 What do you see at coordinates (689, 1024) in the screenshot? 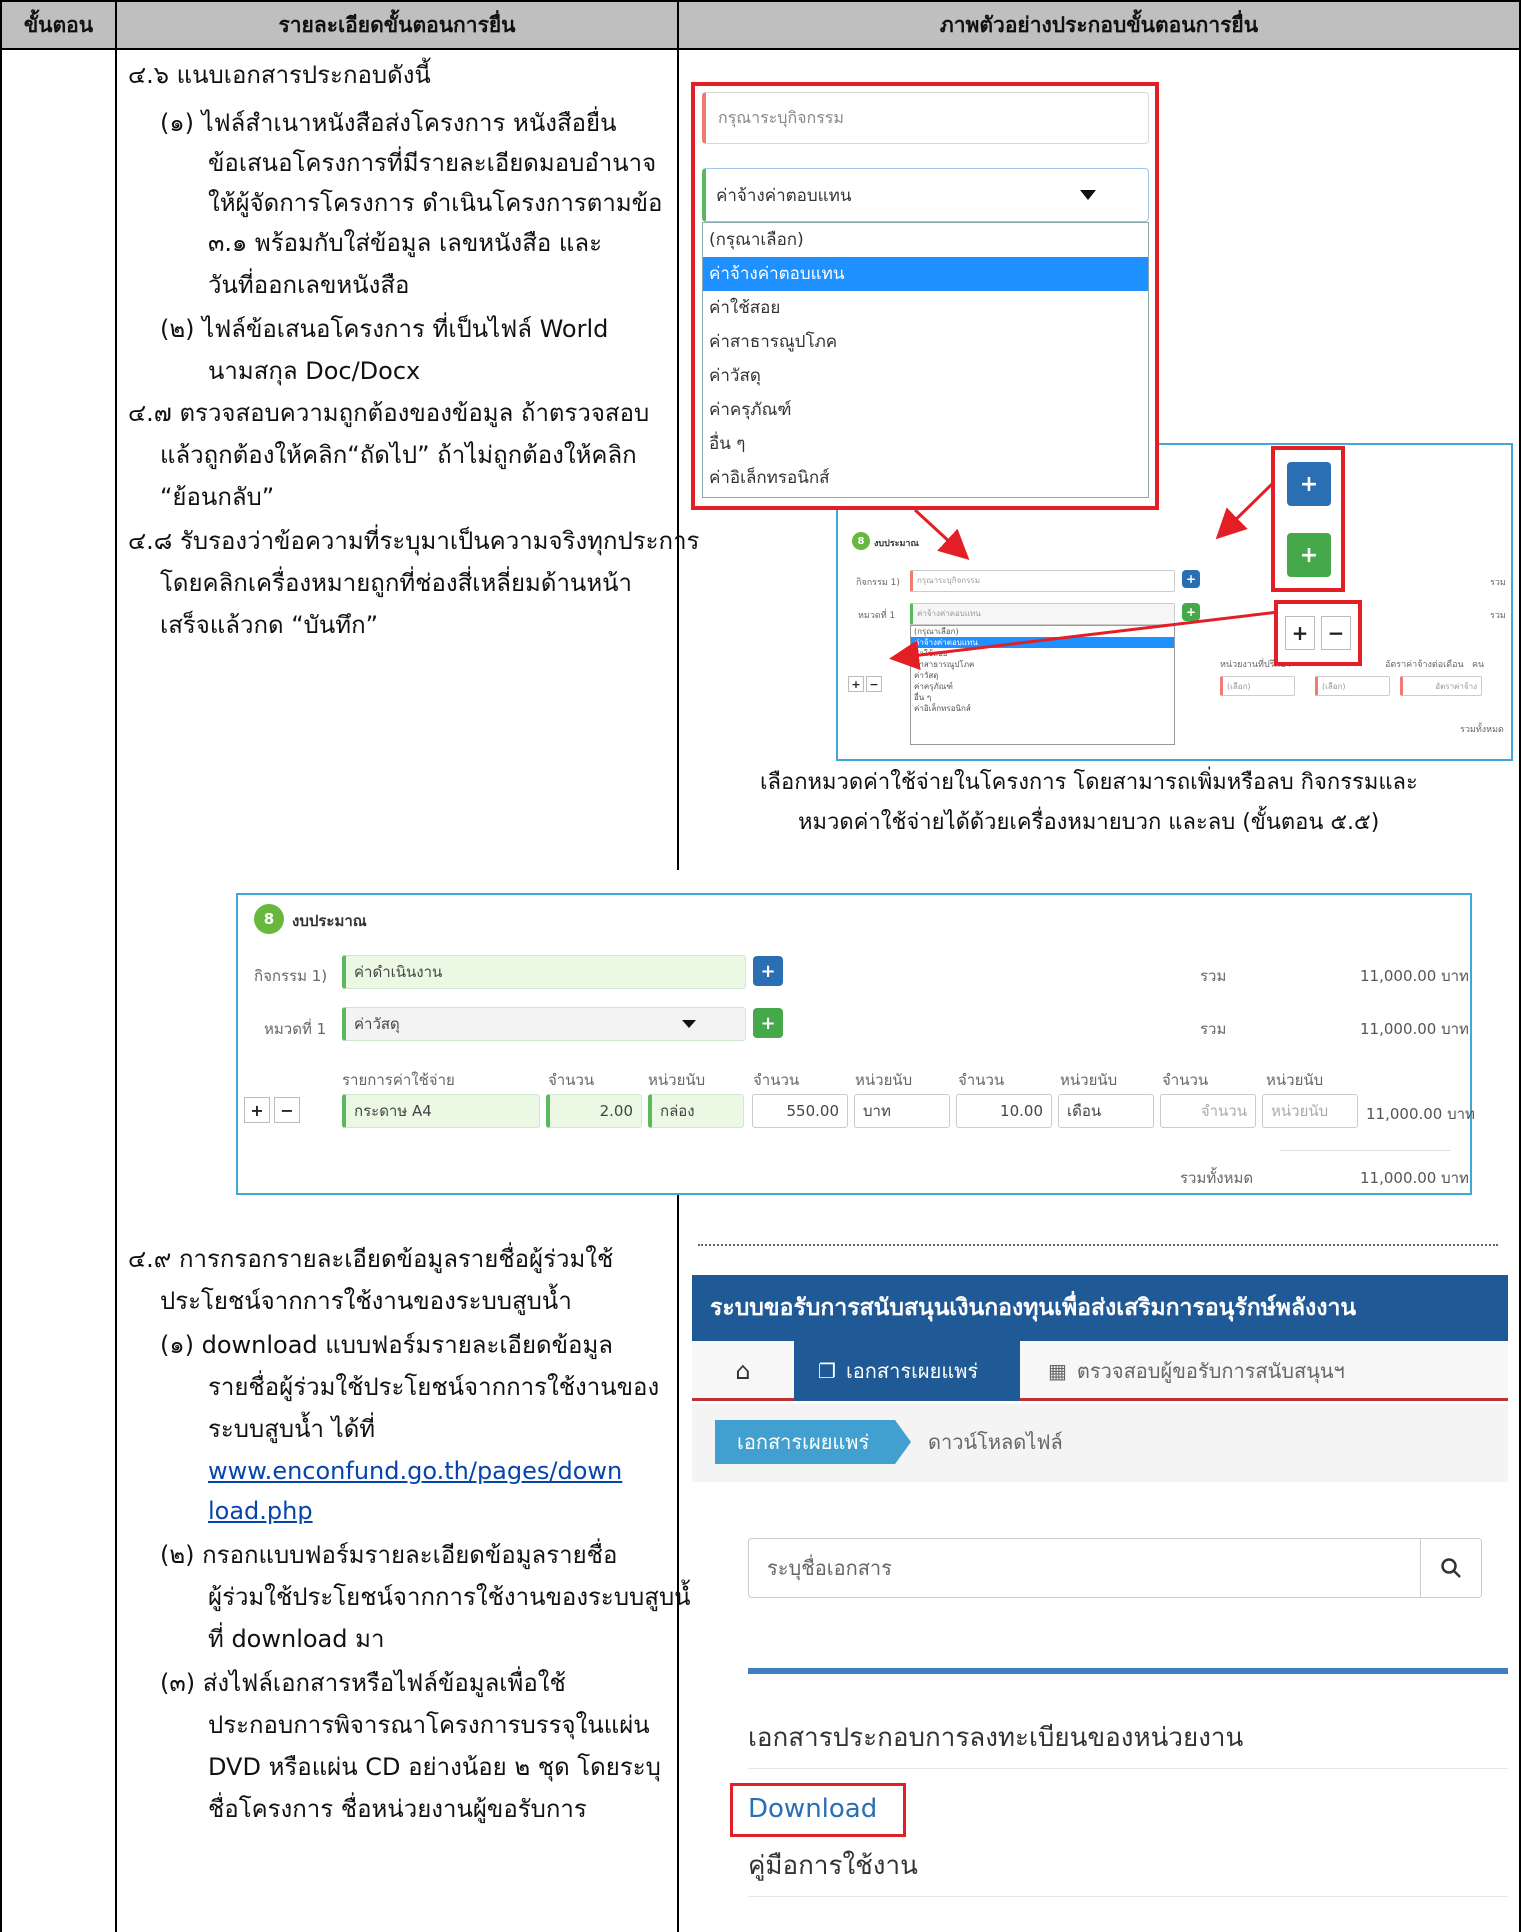
I see `chevron-down-icon` at bounding box center [689, 1024].